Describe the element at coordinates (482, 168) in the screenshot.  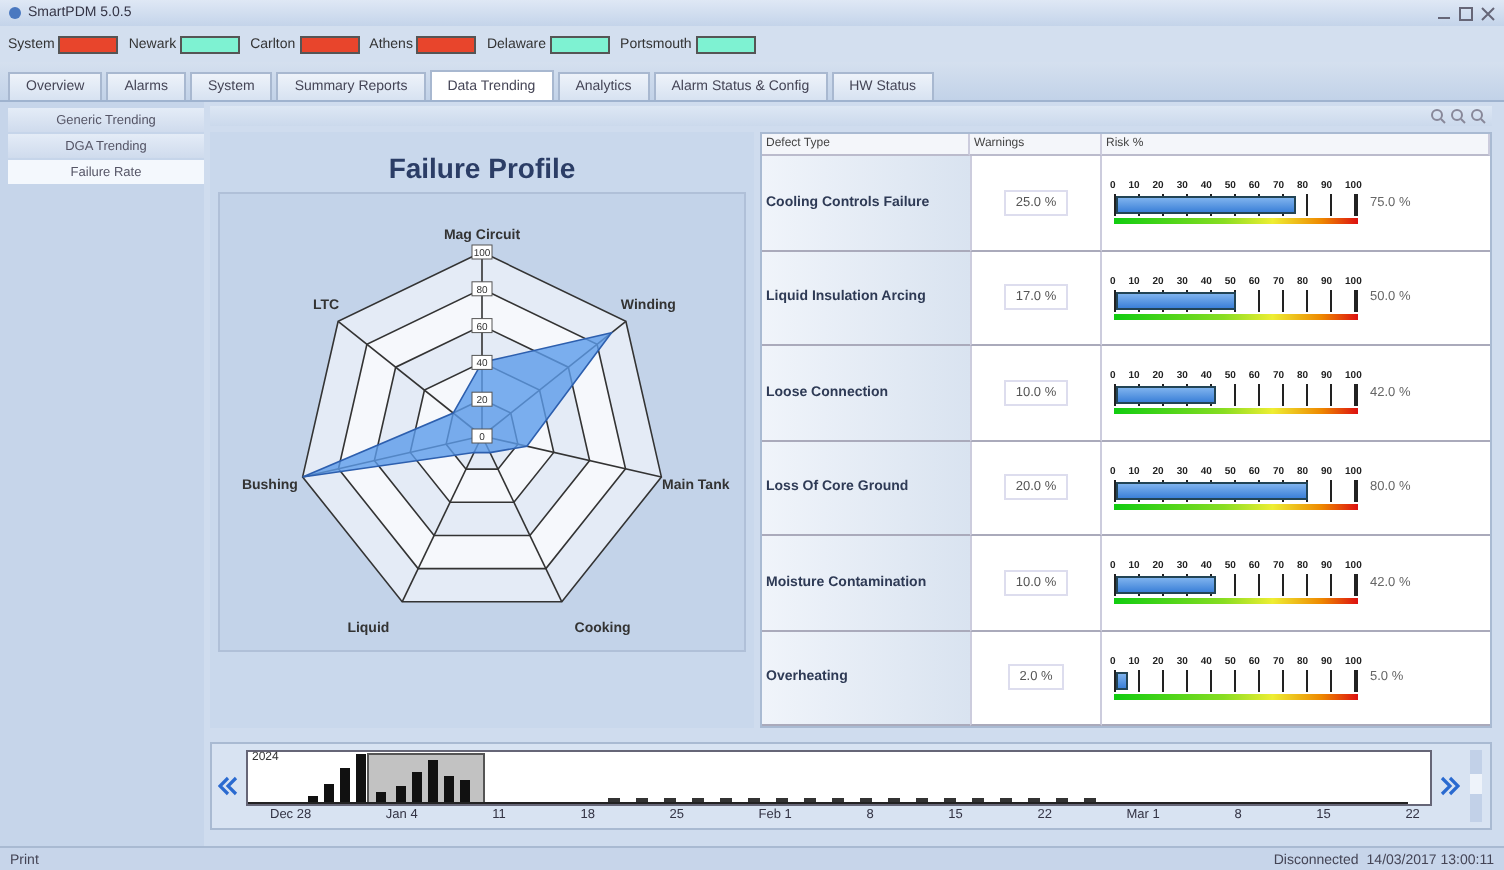
I see `chart-title: Failure Profile` at that location.